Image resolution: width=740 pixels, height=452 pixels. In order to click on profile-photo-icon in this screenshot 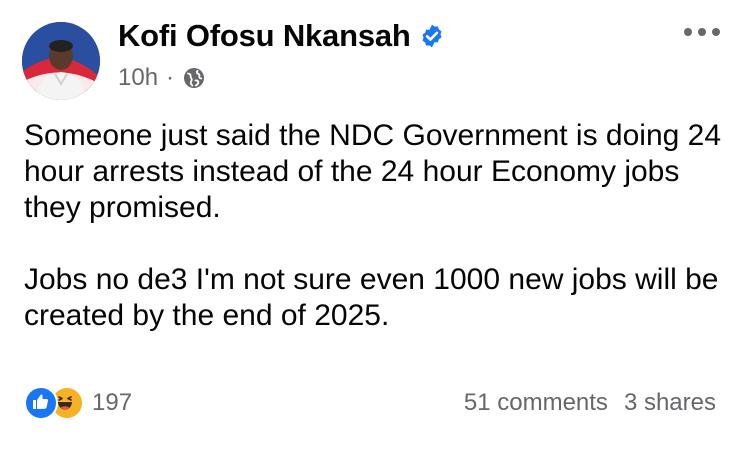, I will do `click(61, 61)`.